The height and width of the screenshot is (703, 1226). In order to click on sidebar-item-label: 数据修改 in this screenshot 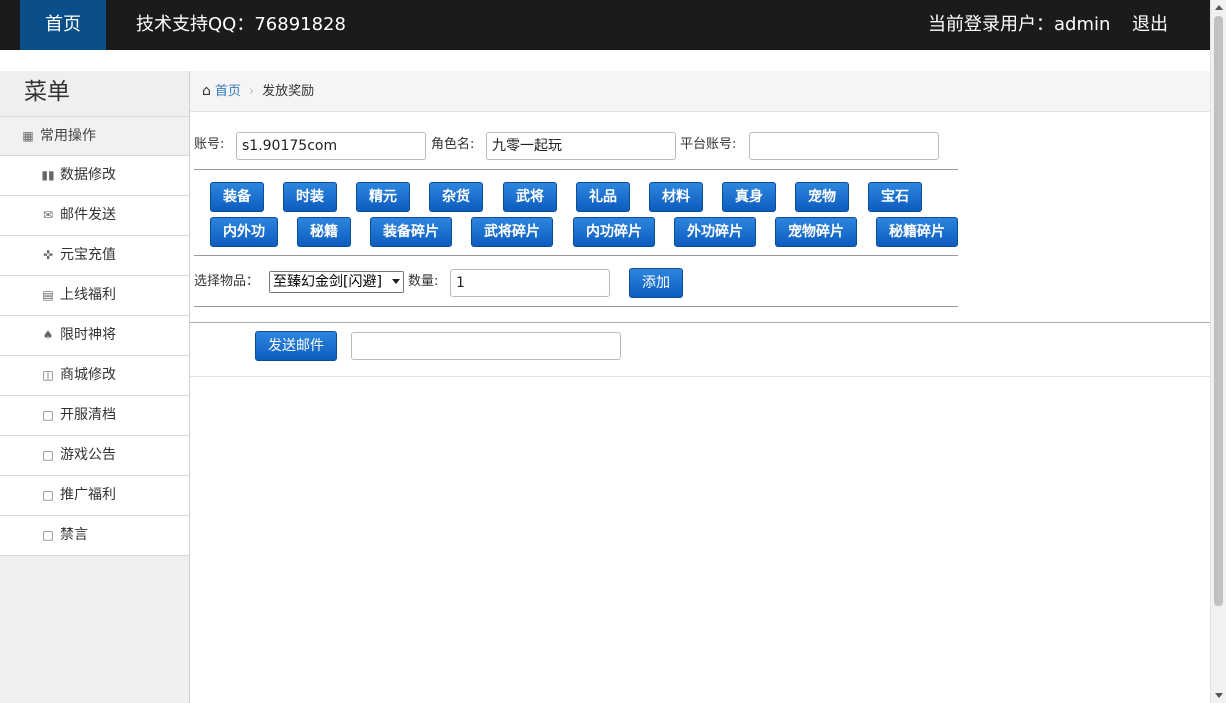, I will do `click(88, 175)`.